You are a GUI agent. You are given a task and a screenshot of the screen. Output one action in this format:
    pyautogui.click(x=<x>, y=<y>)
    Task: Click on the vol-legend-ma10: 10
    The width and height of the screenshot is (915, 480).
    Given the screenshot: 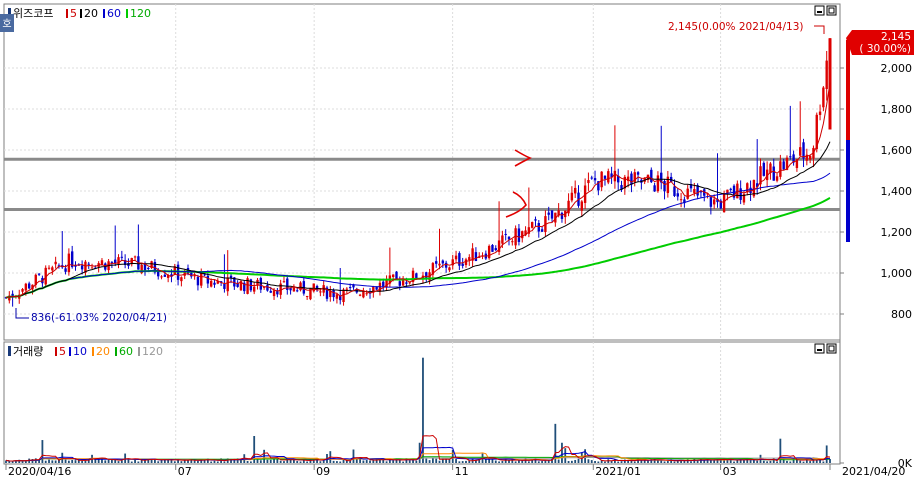 What is the action you would take?
    pyautogui.click(x=80, y=351)
    